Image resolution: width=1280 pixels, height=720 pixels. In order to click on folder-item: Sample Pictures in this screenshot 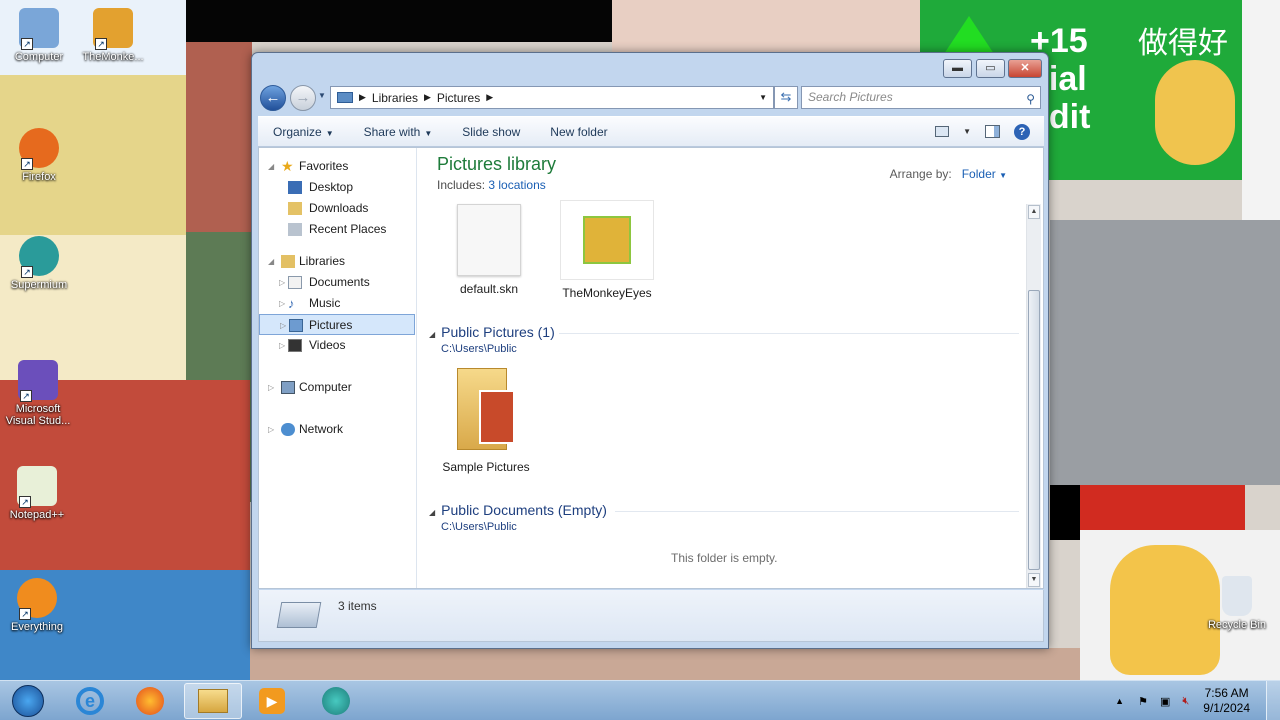, I will do `click(486, 419)`.